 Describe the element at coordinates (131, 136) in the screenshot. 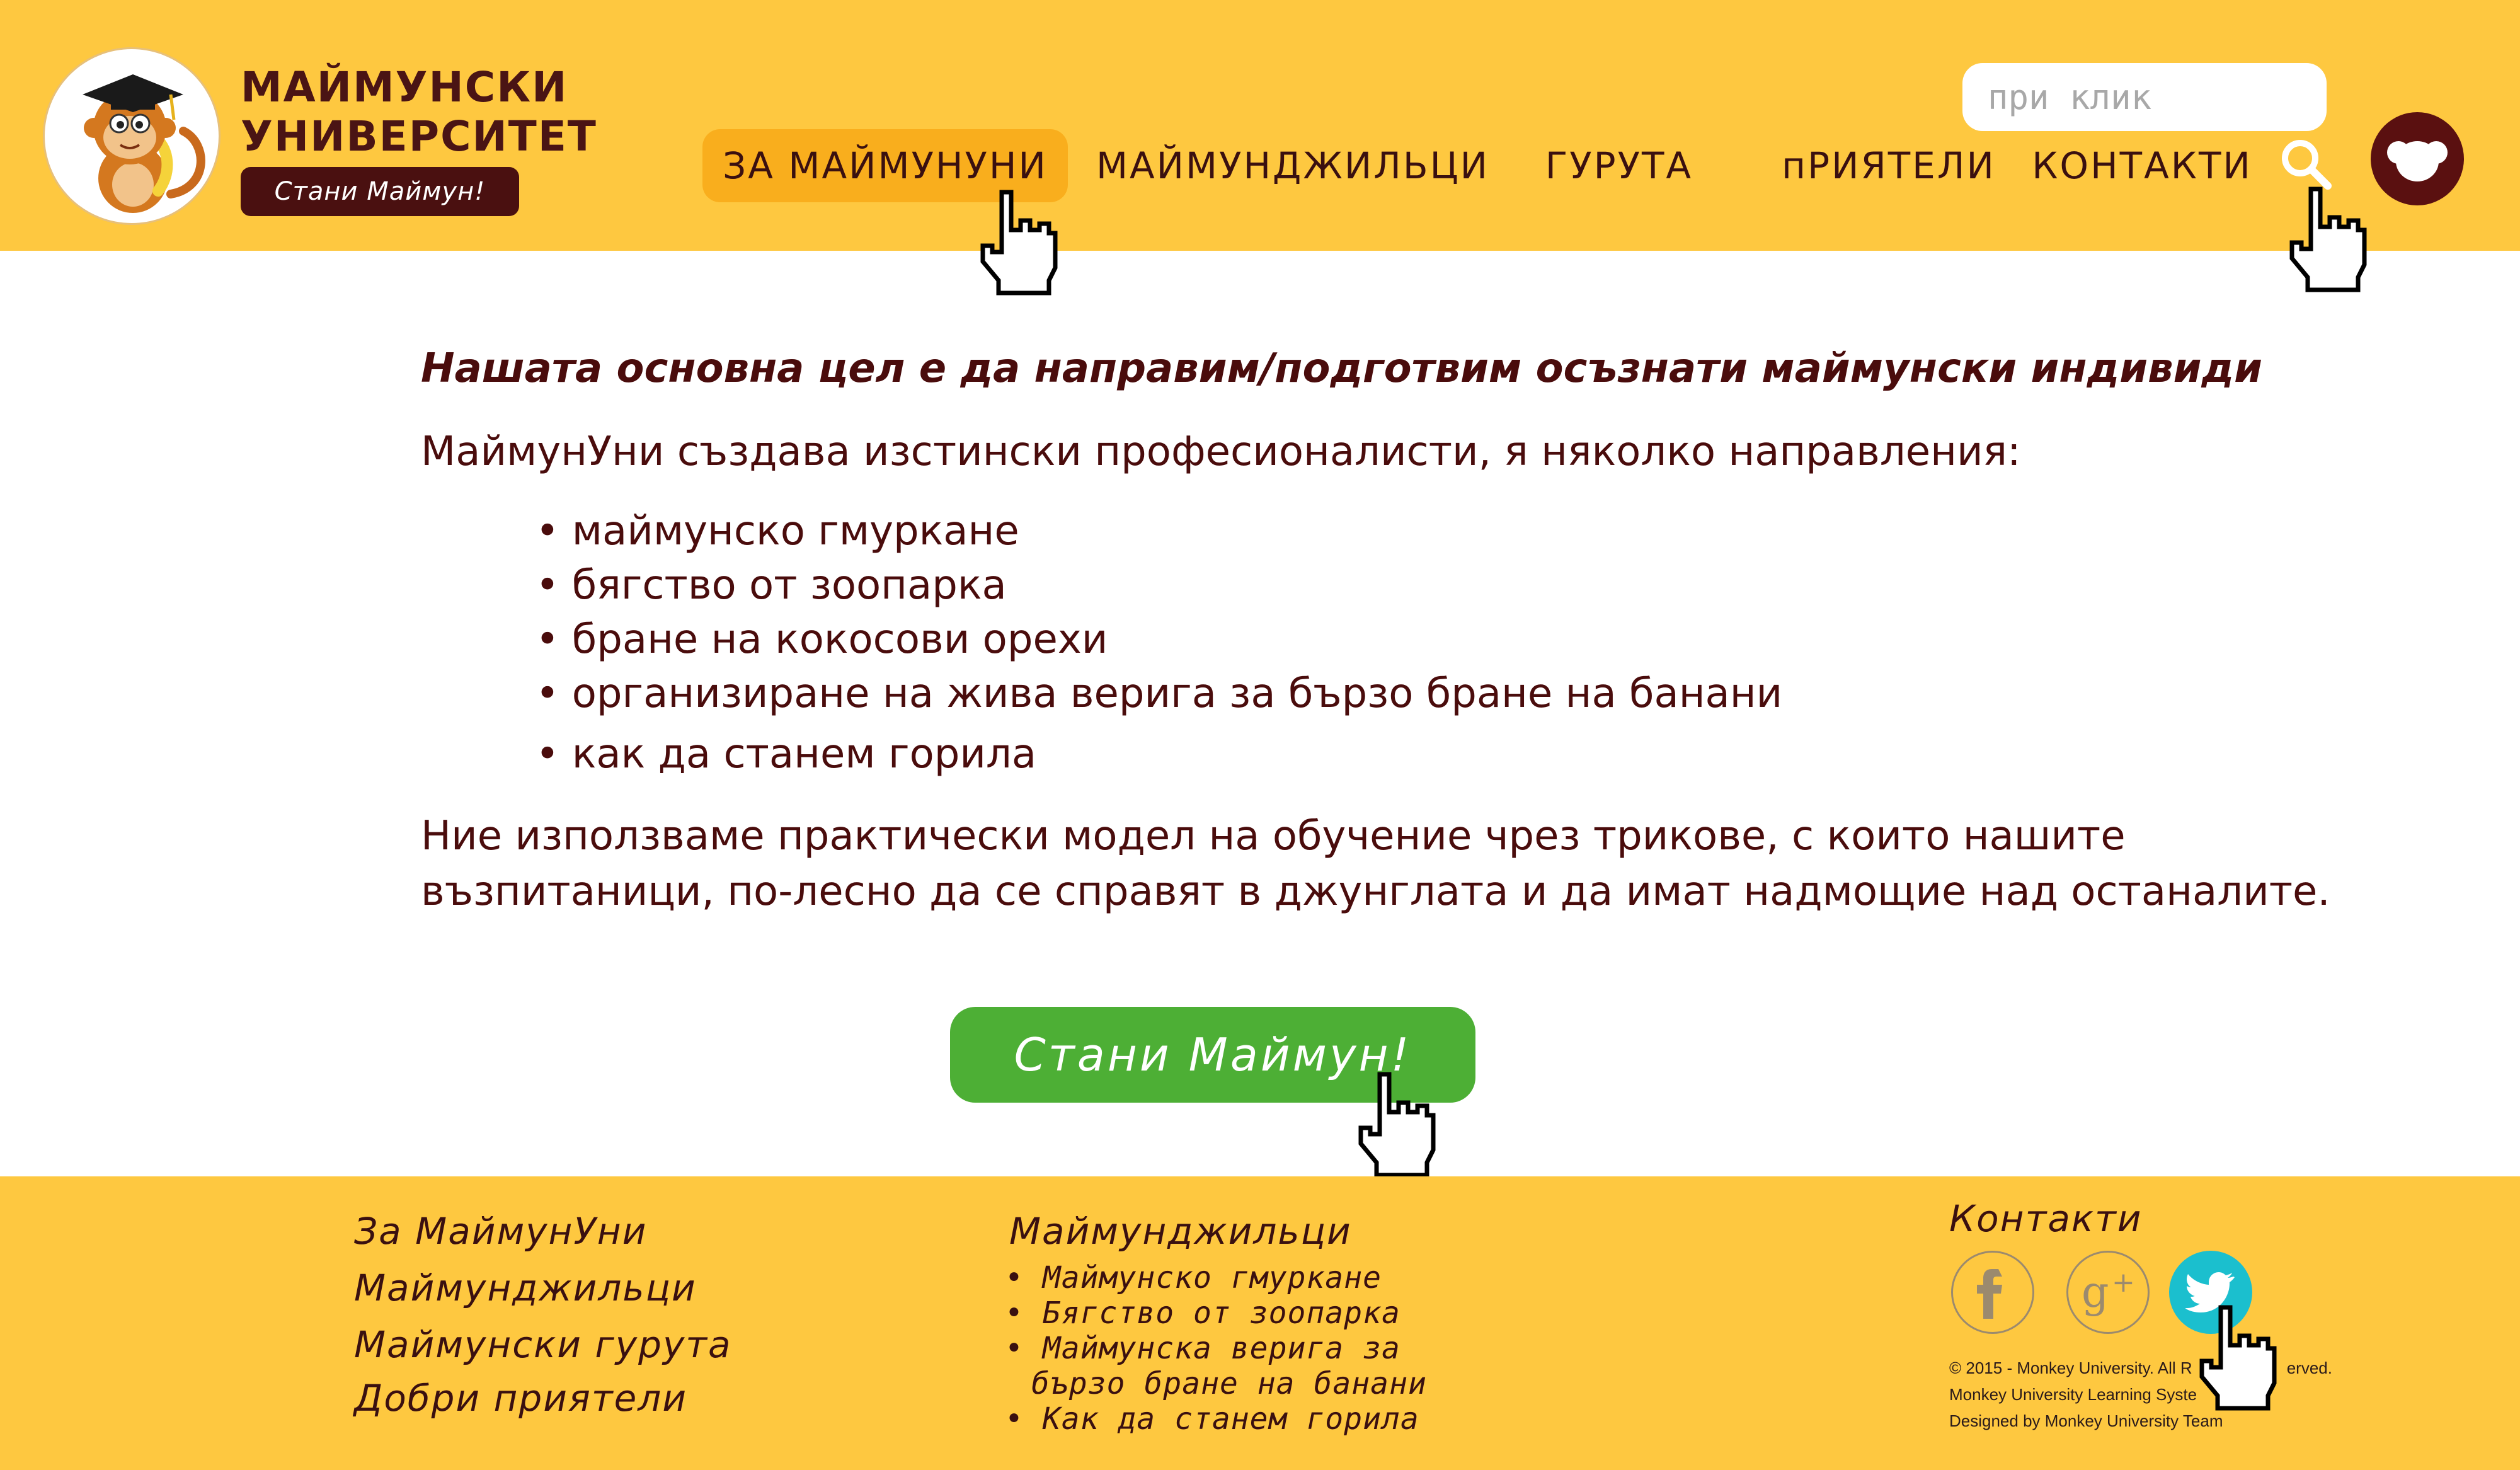

I see `monkey-logo-icon` at that location.